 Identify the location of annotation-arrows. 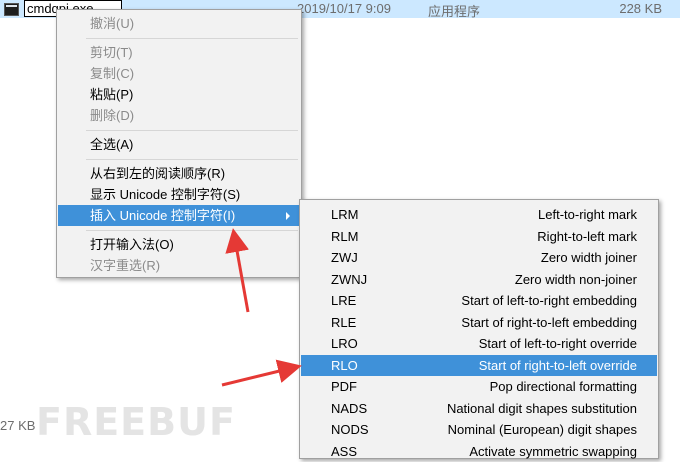
(261, 307).